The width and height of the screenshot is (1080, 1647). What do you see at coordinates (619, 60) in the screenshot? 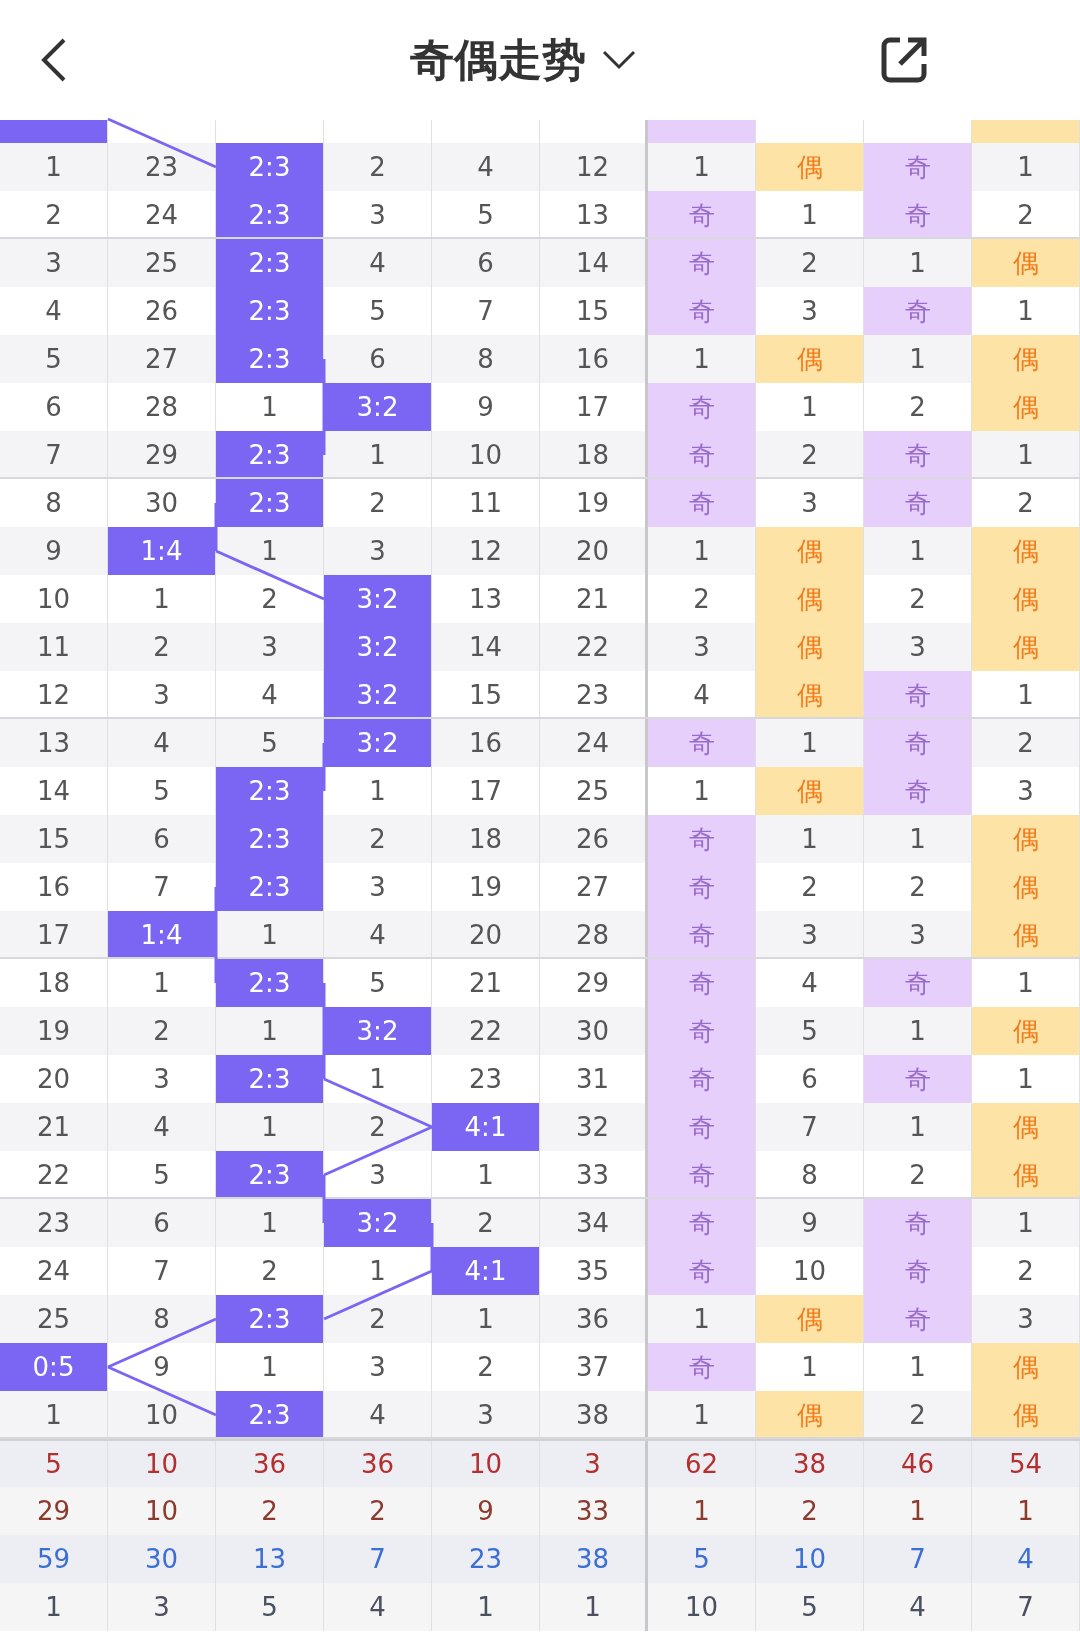
I see `chevron-down-icon` at bounding box center [619, 60].